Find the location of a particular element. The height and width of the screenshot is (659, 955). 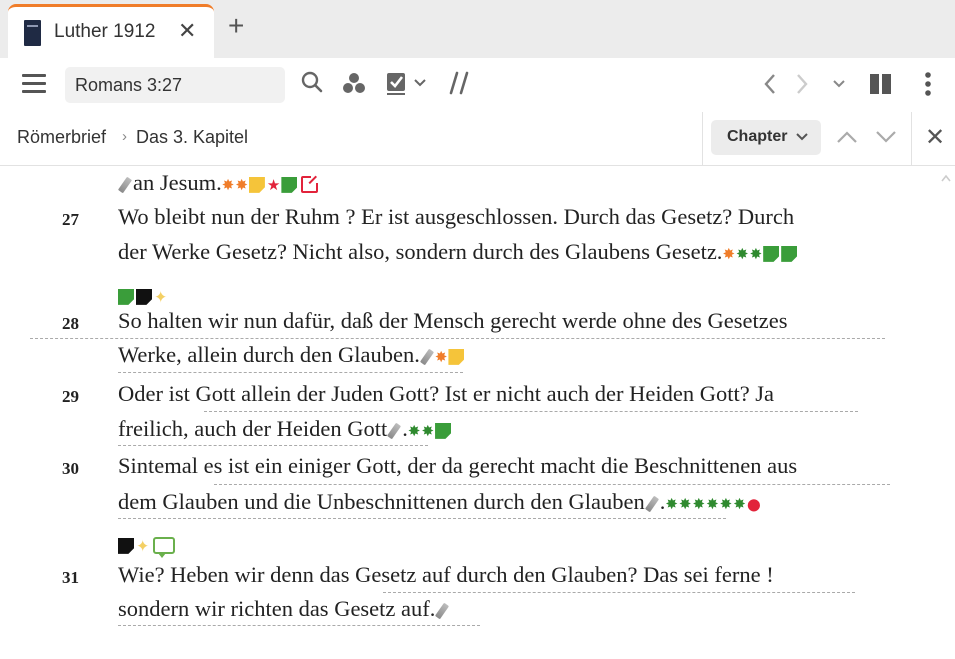

menu-icon is located at coordinates (34, 84).